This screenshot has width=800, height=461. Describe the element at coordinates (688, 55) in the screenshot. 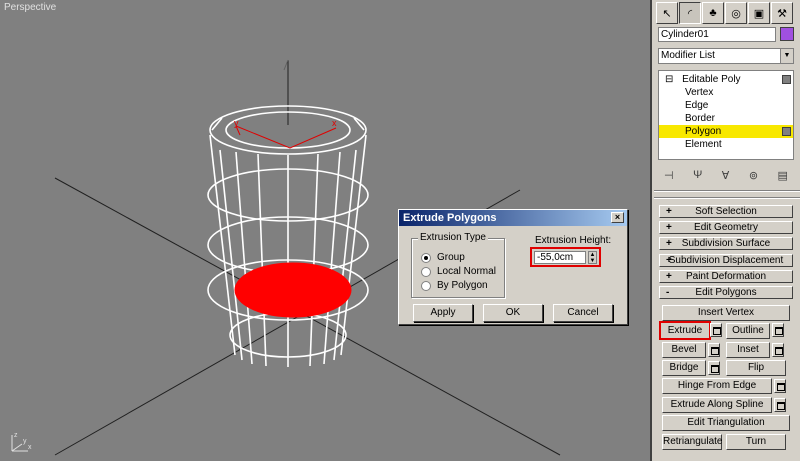

I see `modifier-list-label: Modifier List` at that location.